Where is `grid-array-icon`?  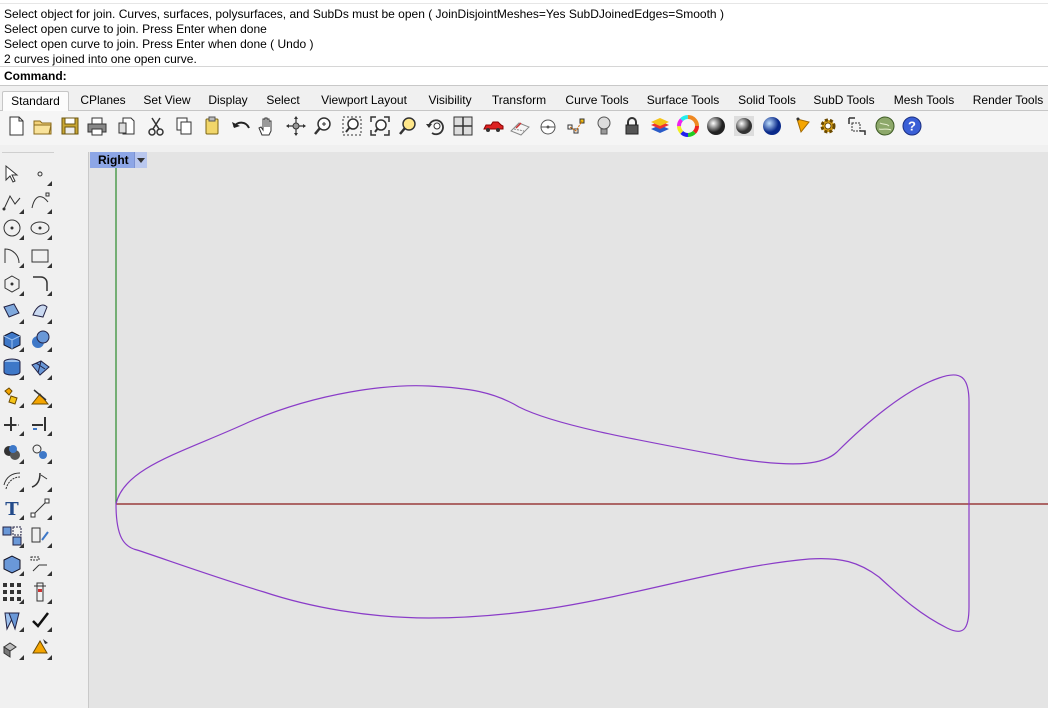
grid-array-icon is located at coordinates (12, 592).